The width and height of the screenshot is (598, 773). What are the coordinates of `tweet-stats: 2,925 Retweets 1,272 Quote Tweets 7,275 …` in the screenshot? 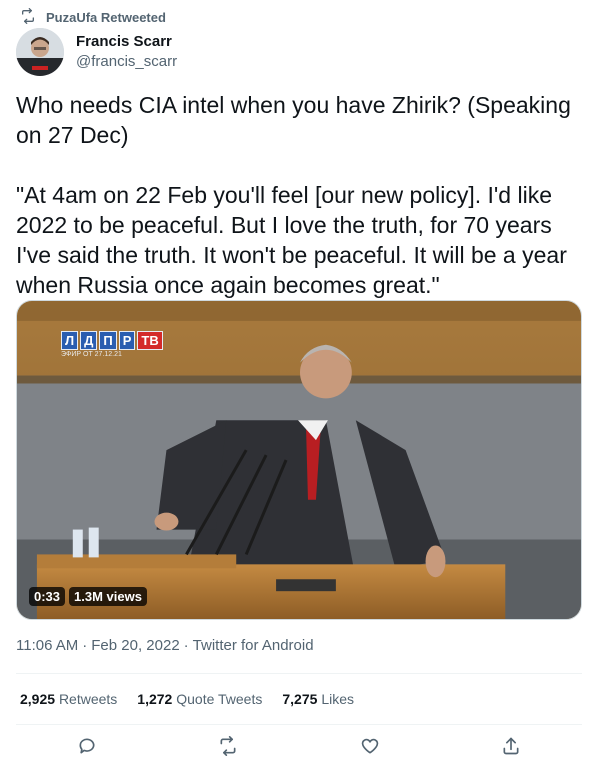 It's located at (187, 699).